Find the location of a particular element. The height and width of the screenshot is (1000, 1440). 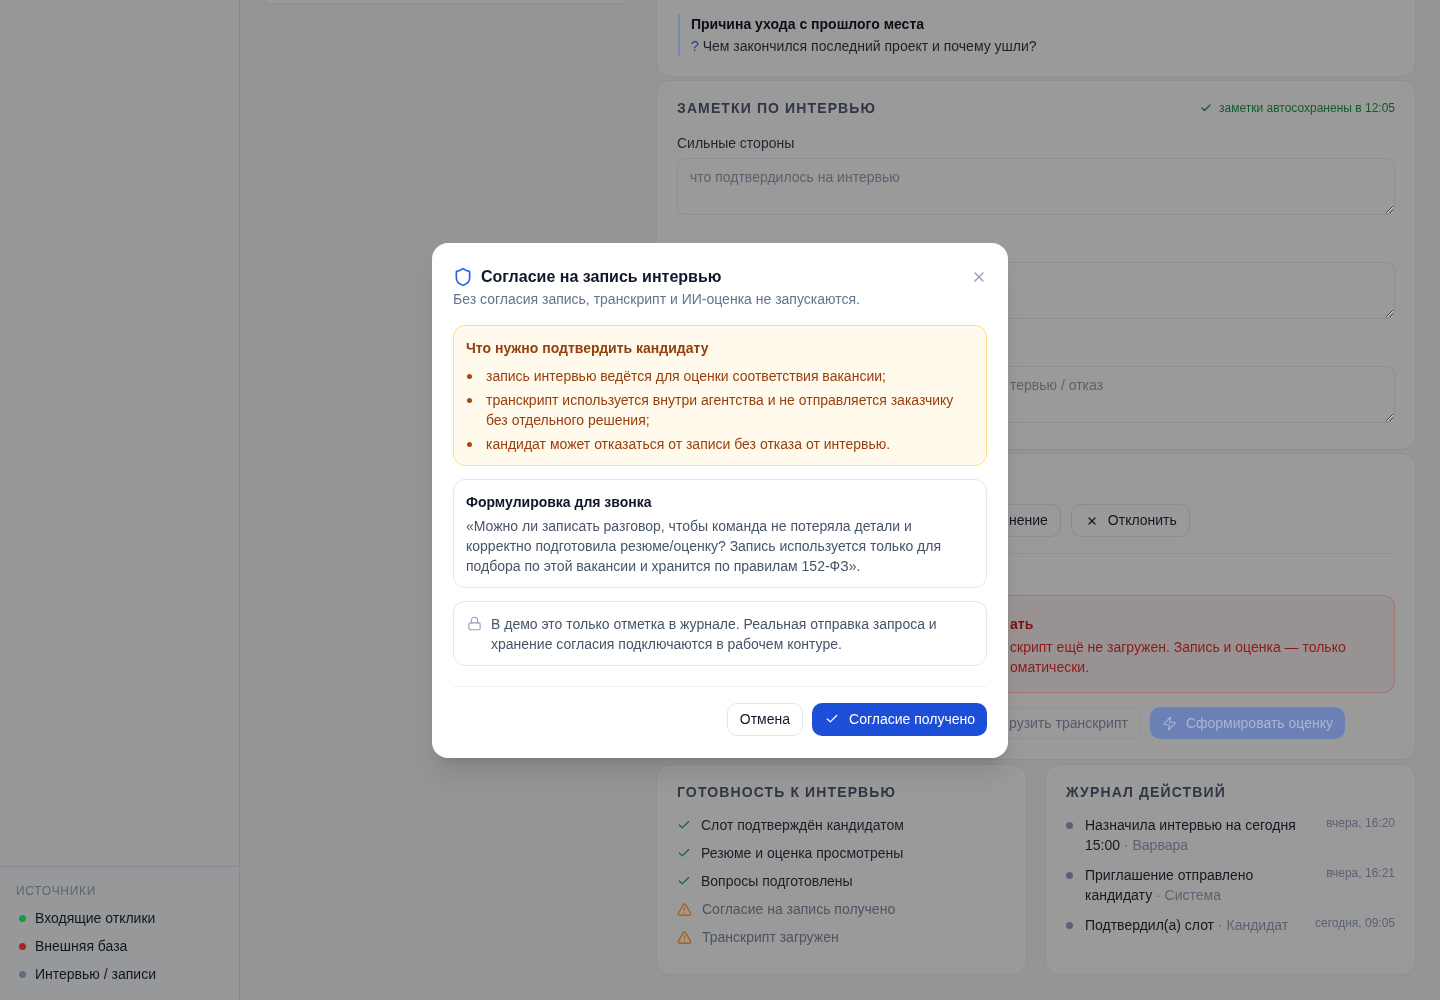

dialog-subtitle: Без согласия запись, транскрипт и ИИ-оценка не запускаются. is located at coordinates (657, 299).